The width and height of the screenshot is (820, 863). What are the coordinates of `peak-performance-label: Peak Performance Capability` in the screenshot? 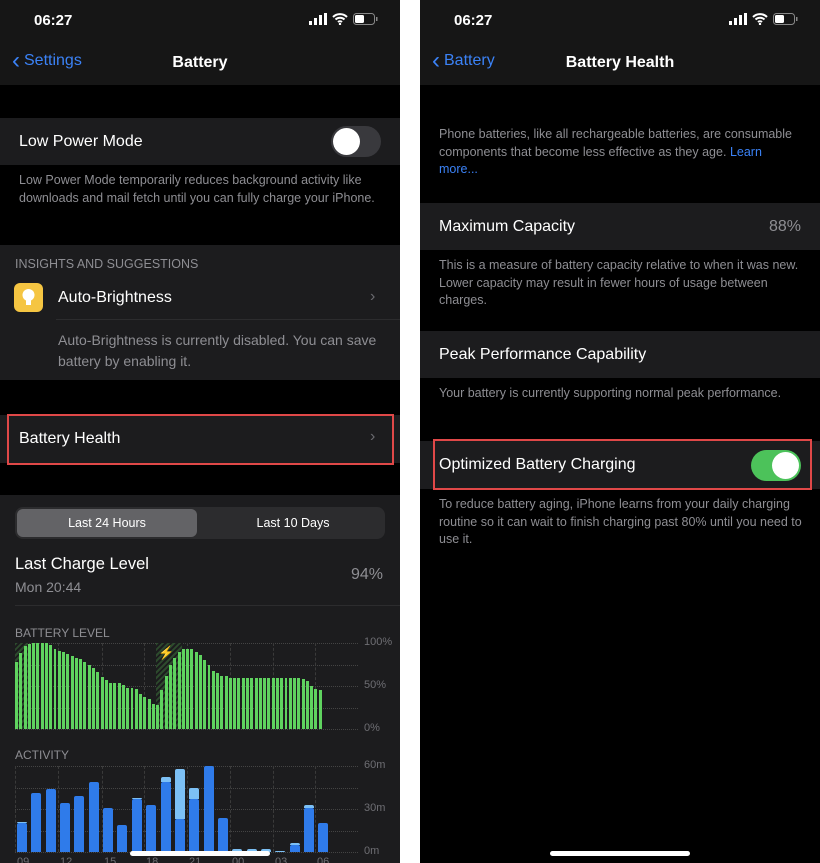 It's located at (543, 354).